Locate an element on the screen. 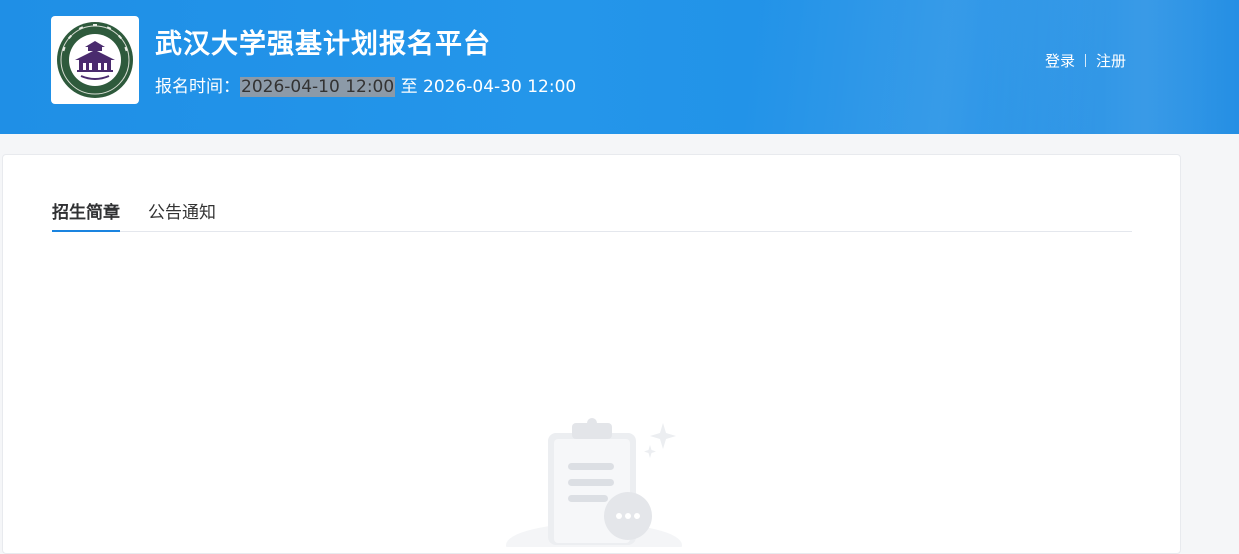 Image resolution: width=1239 pixels, height=554 pixels. divider is located at coordinates (1086, 60).